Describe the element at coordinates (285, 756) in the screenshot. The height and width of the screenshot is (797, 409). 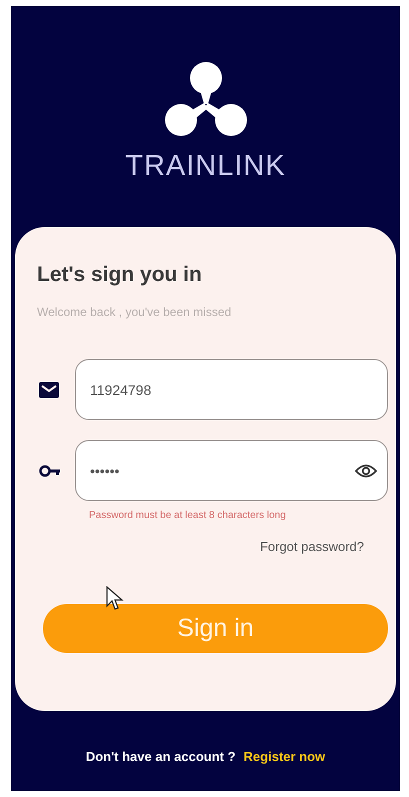
I see `register-link: Register now` at that location.